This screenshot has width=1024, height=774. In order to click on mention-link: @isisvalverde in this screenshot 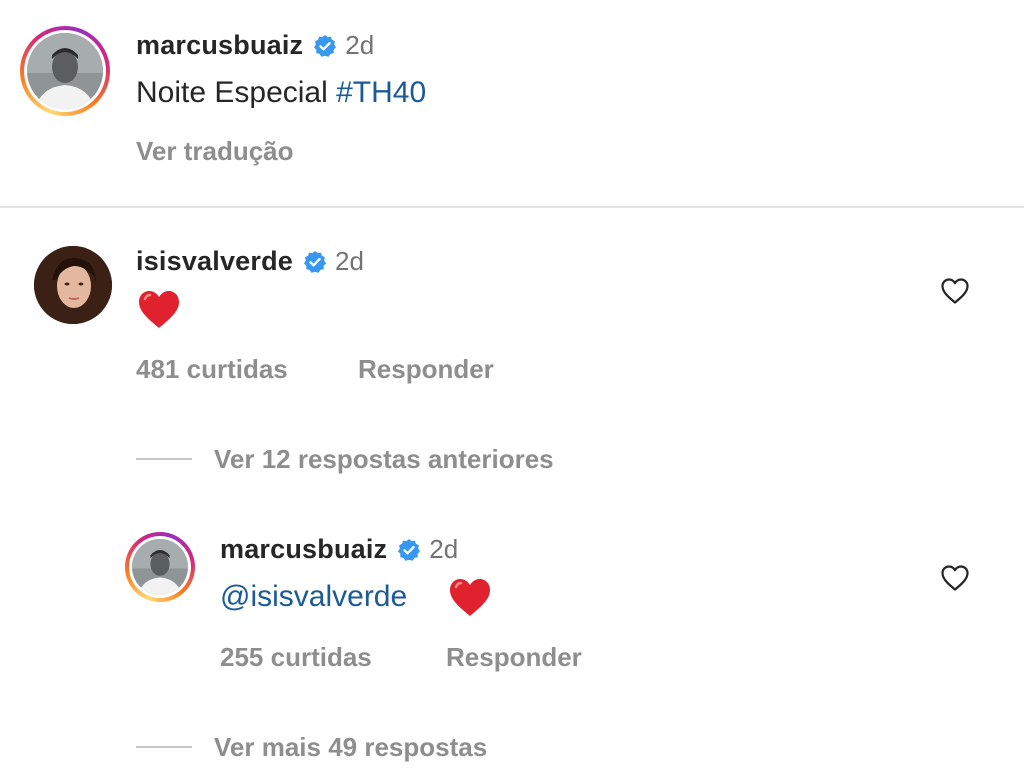, I will do `click(313, 596)`.